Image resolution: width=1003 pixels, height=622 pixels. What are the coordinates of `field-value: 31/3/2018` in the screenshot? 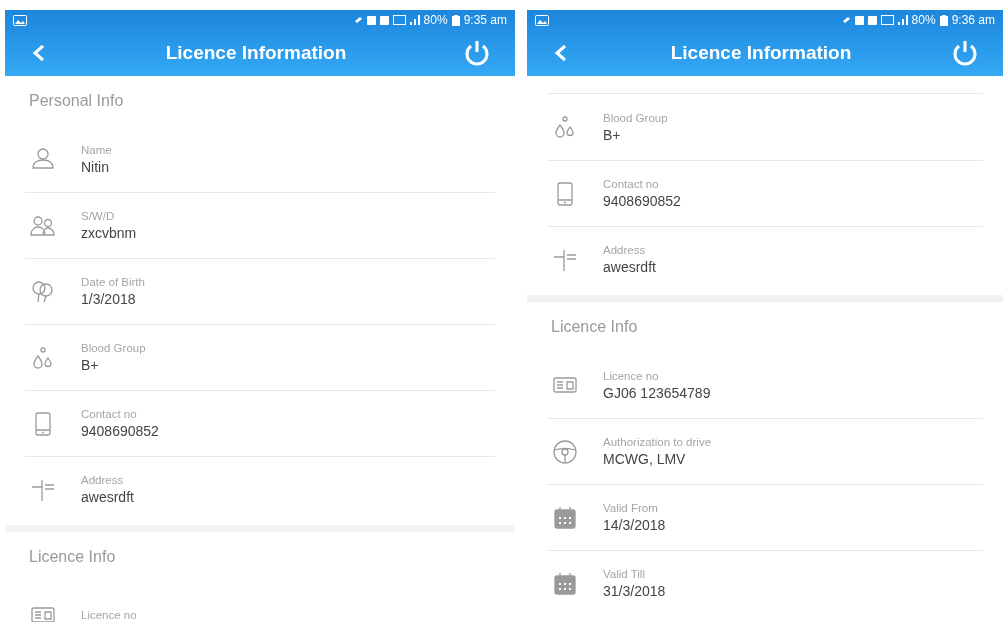 It's located at (634, 591).